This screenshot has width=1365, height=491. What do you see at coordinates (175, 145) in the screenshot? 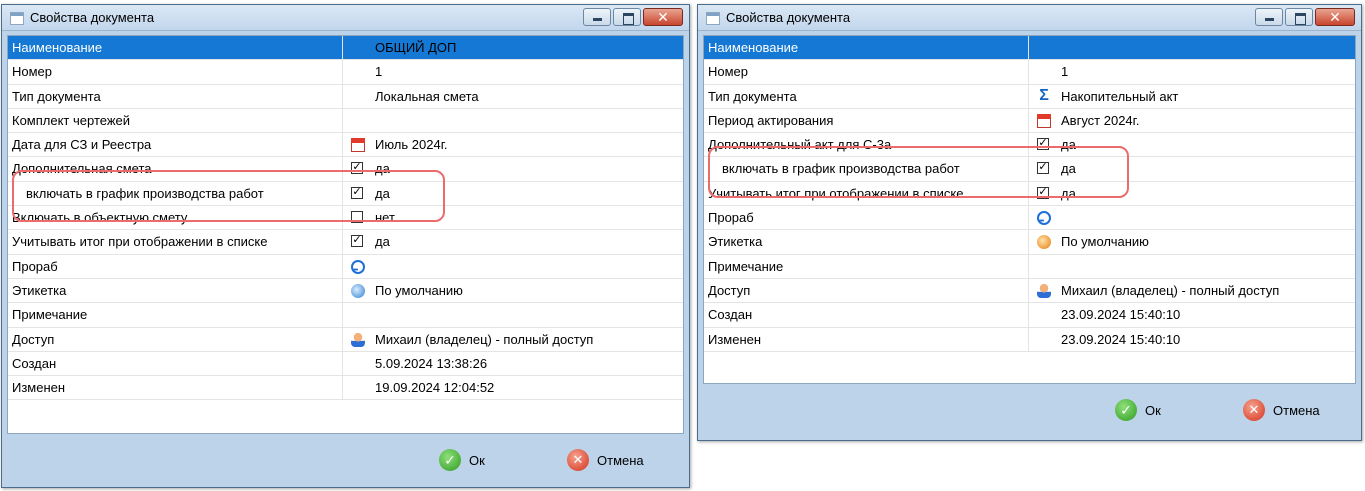
I see `property-label: Дата для СЗ и Реестра` at bounding box center [175, 145].